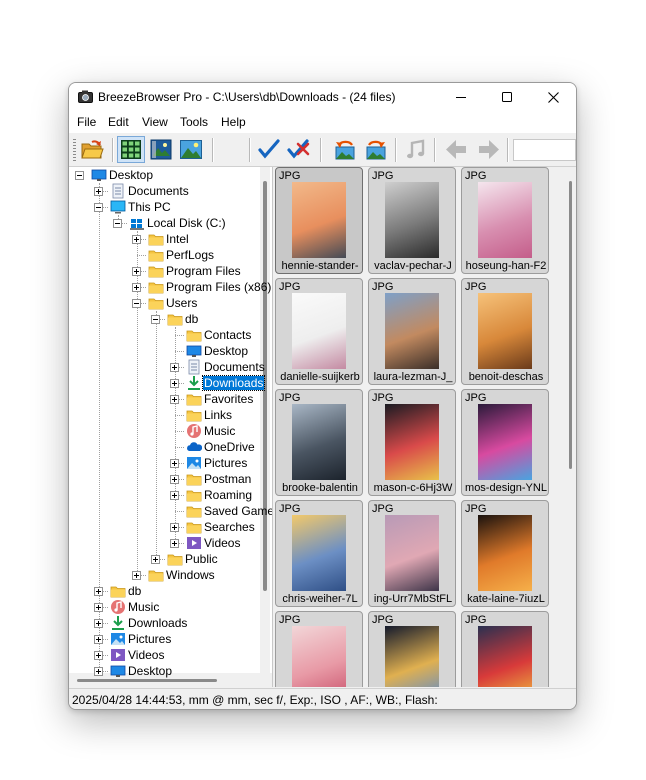 The width and height of the screenshot is (646, 780). I want to click on thumbnail-card: JPG mos-design-YNL, so click(505, 442).